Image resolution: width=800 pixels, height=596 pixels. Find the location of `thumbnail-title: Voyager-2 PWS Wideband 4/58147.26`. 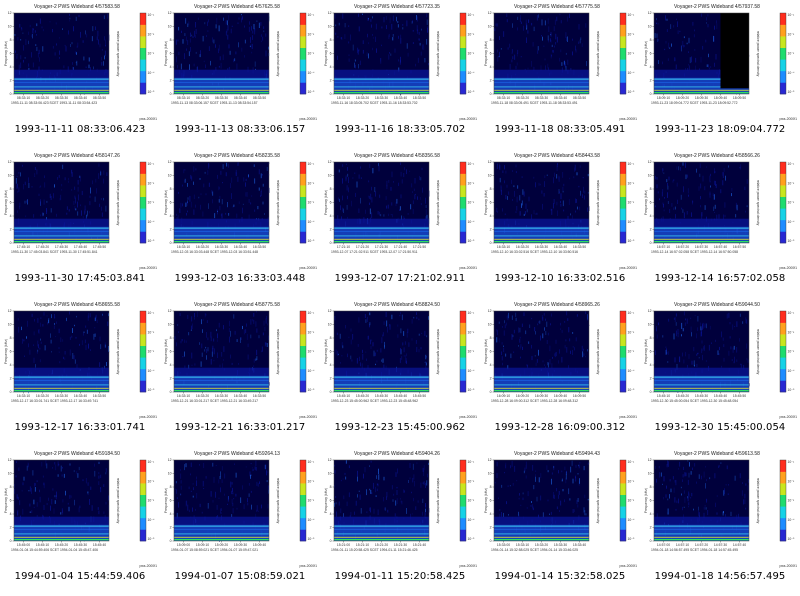

thumbnail-title: Voyager-2 PWS Wideband 4/58147.26 is located at coordinates (77, 156).